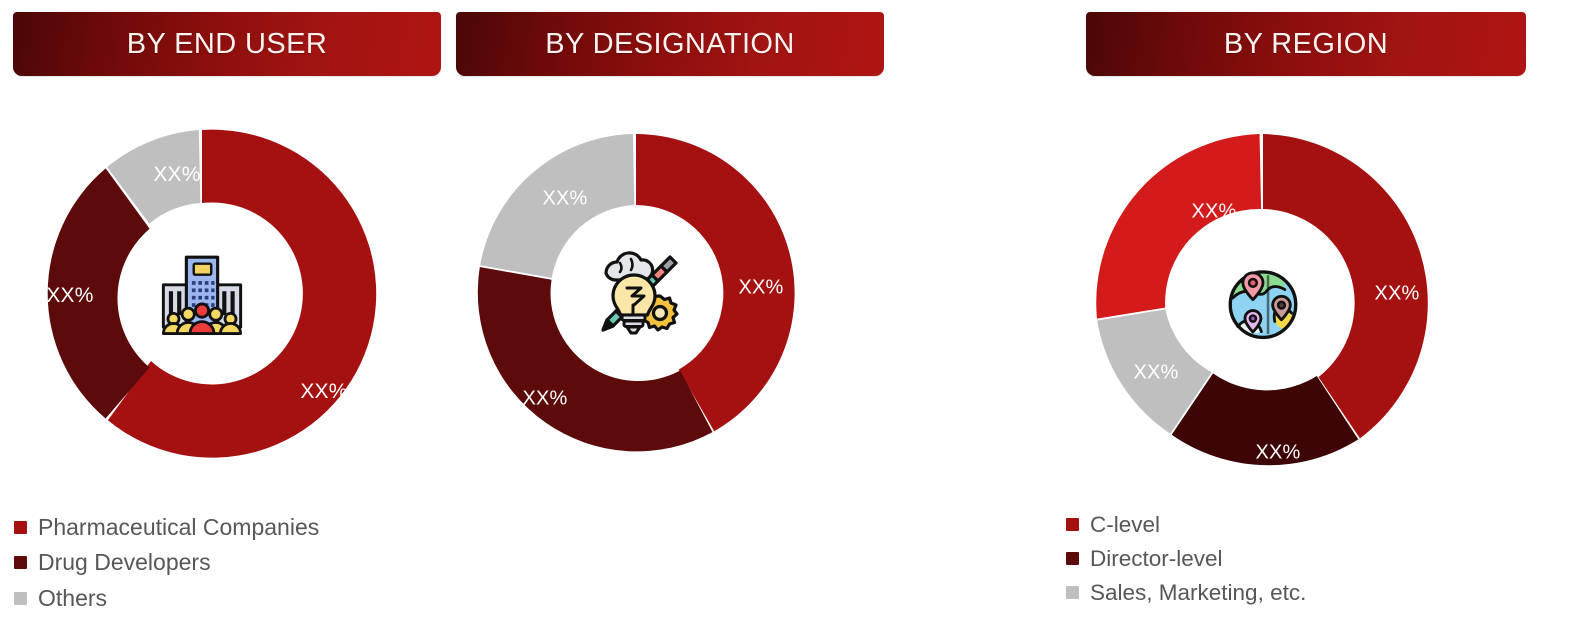 The width and height of the screenshot is (1578, 640). I want to click on panel-header-by-end-user: BY END USER, so click(227, 44).